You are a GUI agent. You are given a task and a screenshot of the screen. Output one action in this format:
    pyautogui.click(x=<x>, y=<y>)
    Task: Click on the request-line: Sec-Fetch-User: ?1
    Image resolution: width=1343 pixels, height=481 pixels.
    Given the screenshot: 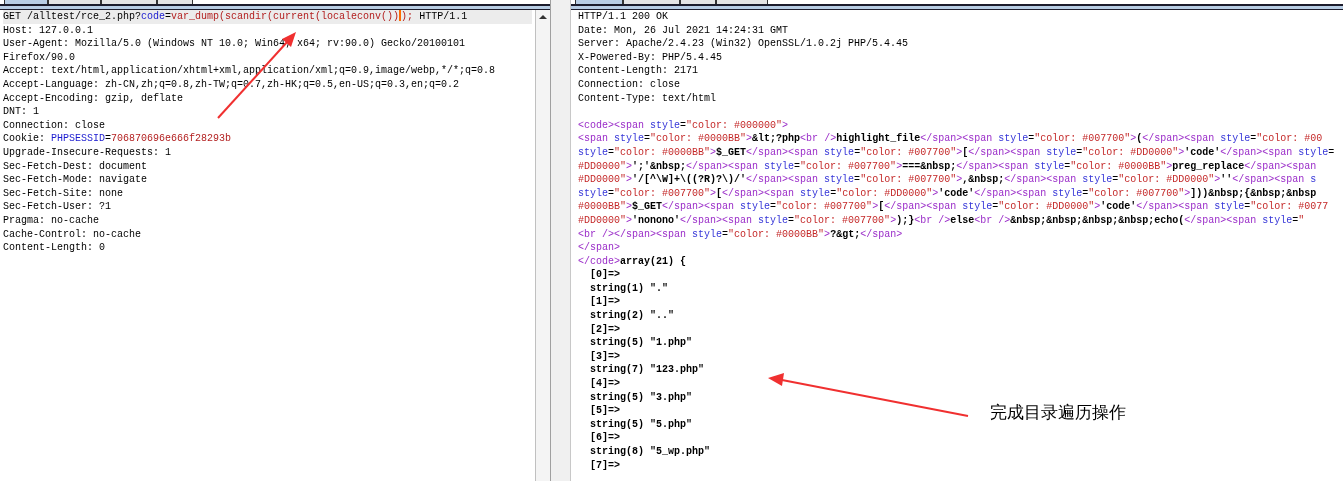 What is the action you would take?
    pyautogui.click(x=57, y=207)
    